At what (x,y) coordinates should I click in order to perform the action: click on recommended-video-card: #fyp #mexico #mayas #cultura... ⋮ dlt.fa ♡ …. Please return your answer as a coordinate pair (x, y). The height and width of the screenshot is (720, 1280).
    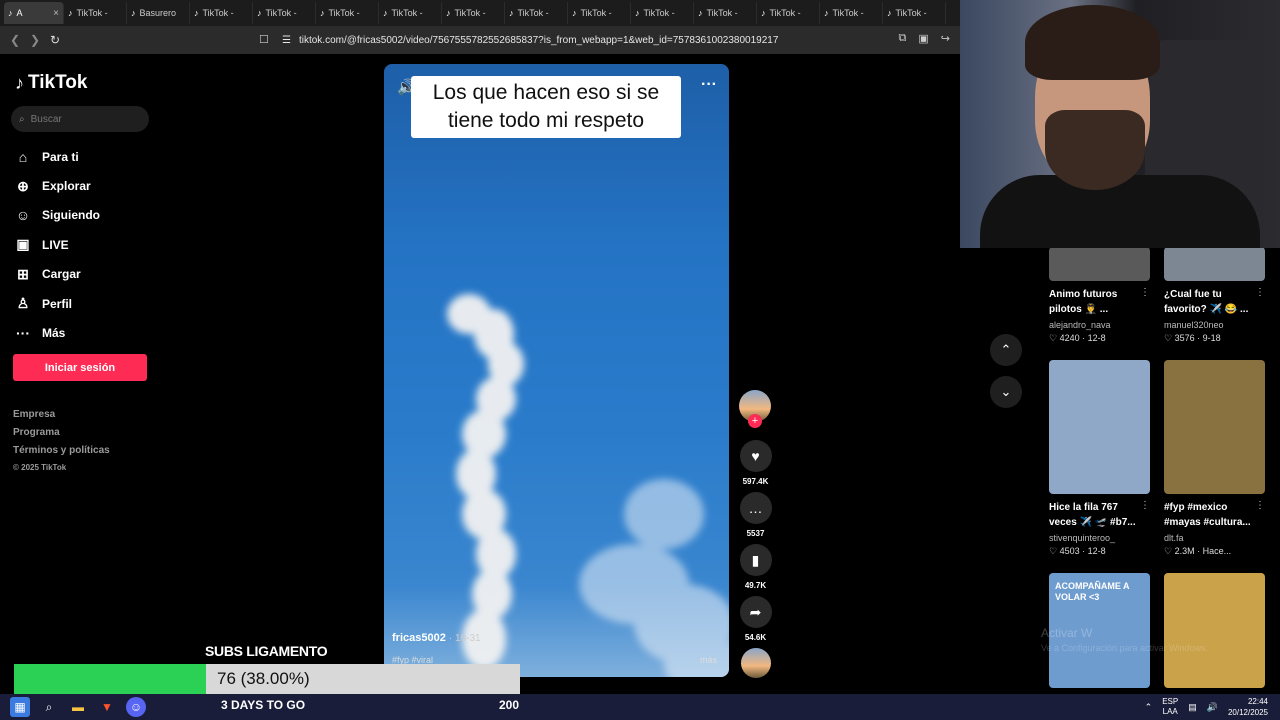
    Looking at the image, I should click on (1214, 458).